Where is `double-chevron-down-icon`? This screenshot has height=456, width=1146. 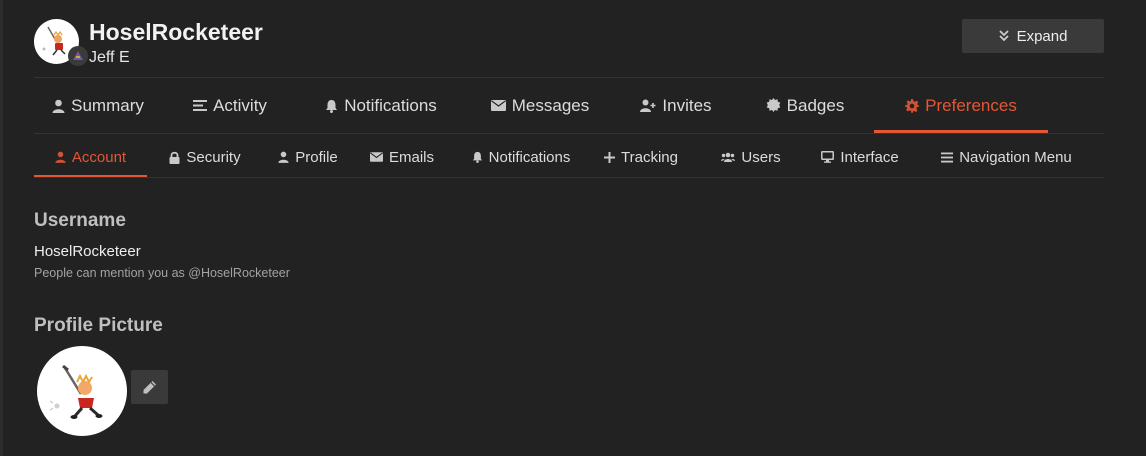 double-chevron-down-icon is located at coordinates (1003, 36).